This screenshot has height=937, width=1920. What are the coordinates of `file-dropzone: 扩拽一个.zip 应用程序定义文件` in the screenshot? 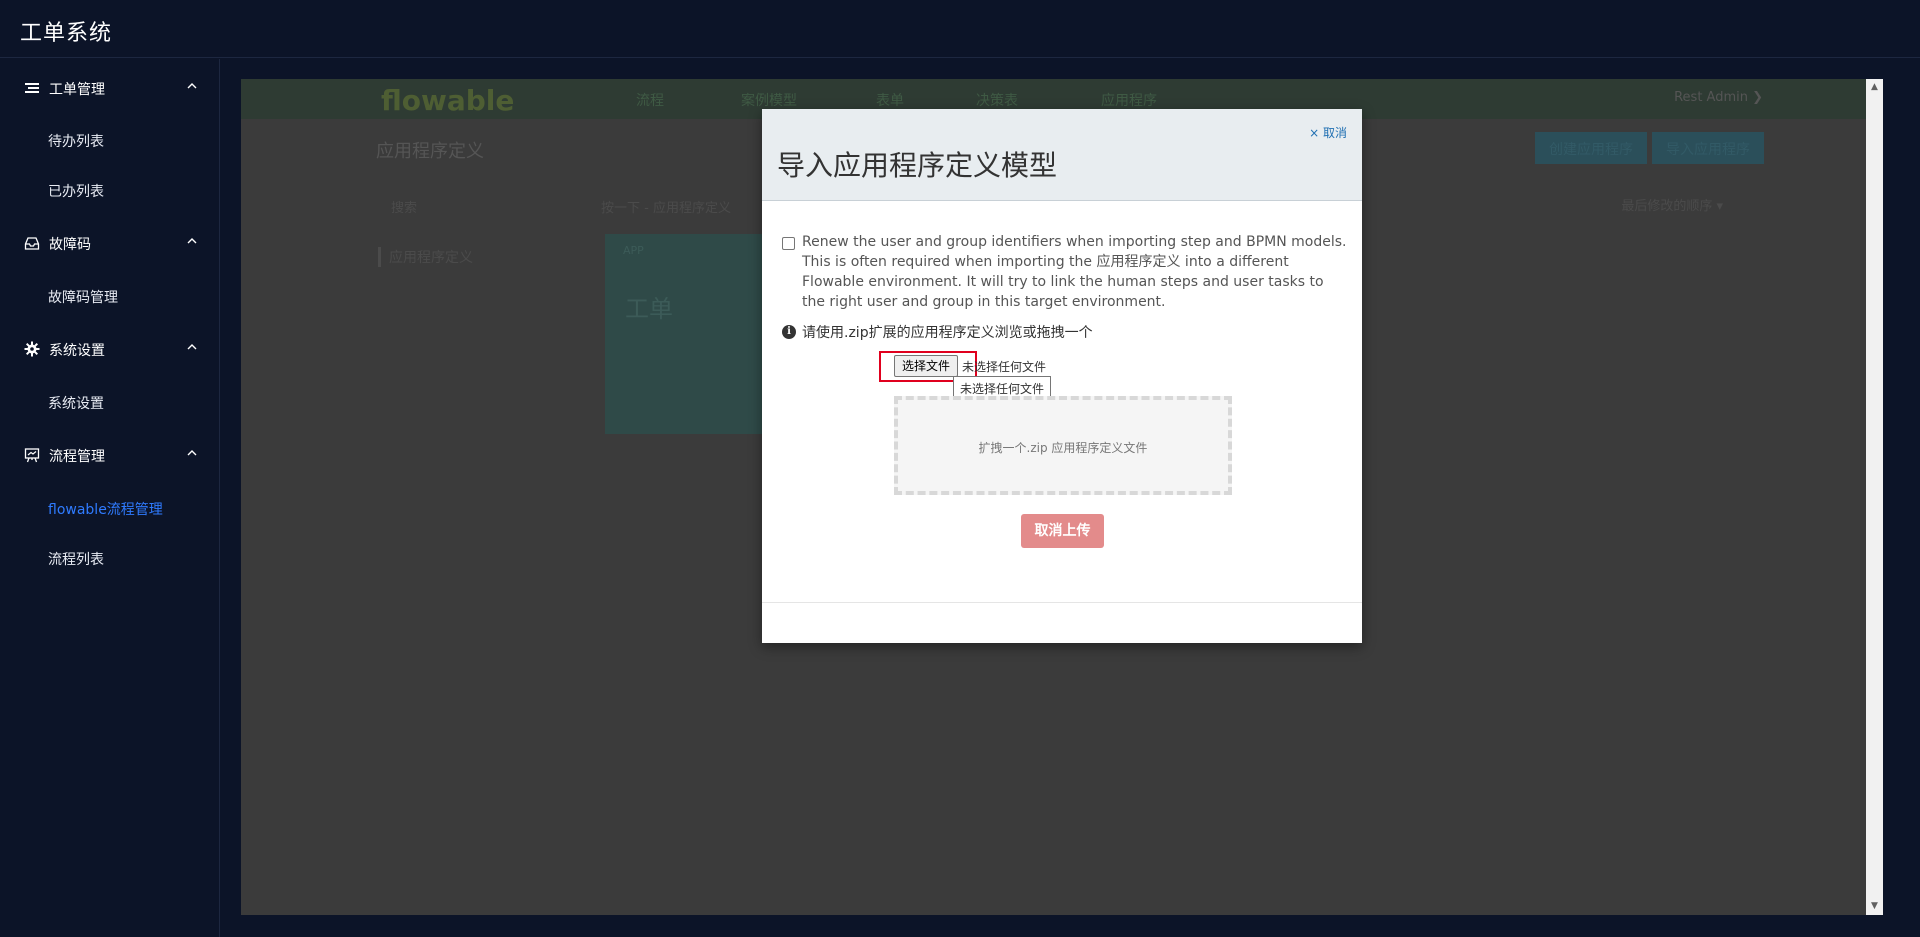 It's located at (1063, 445).